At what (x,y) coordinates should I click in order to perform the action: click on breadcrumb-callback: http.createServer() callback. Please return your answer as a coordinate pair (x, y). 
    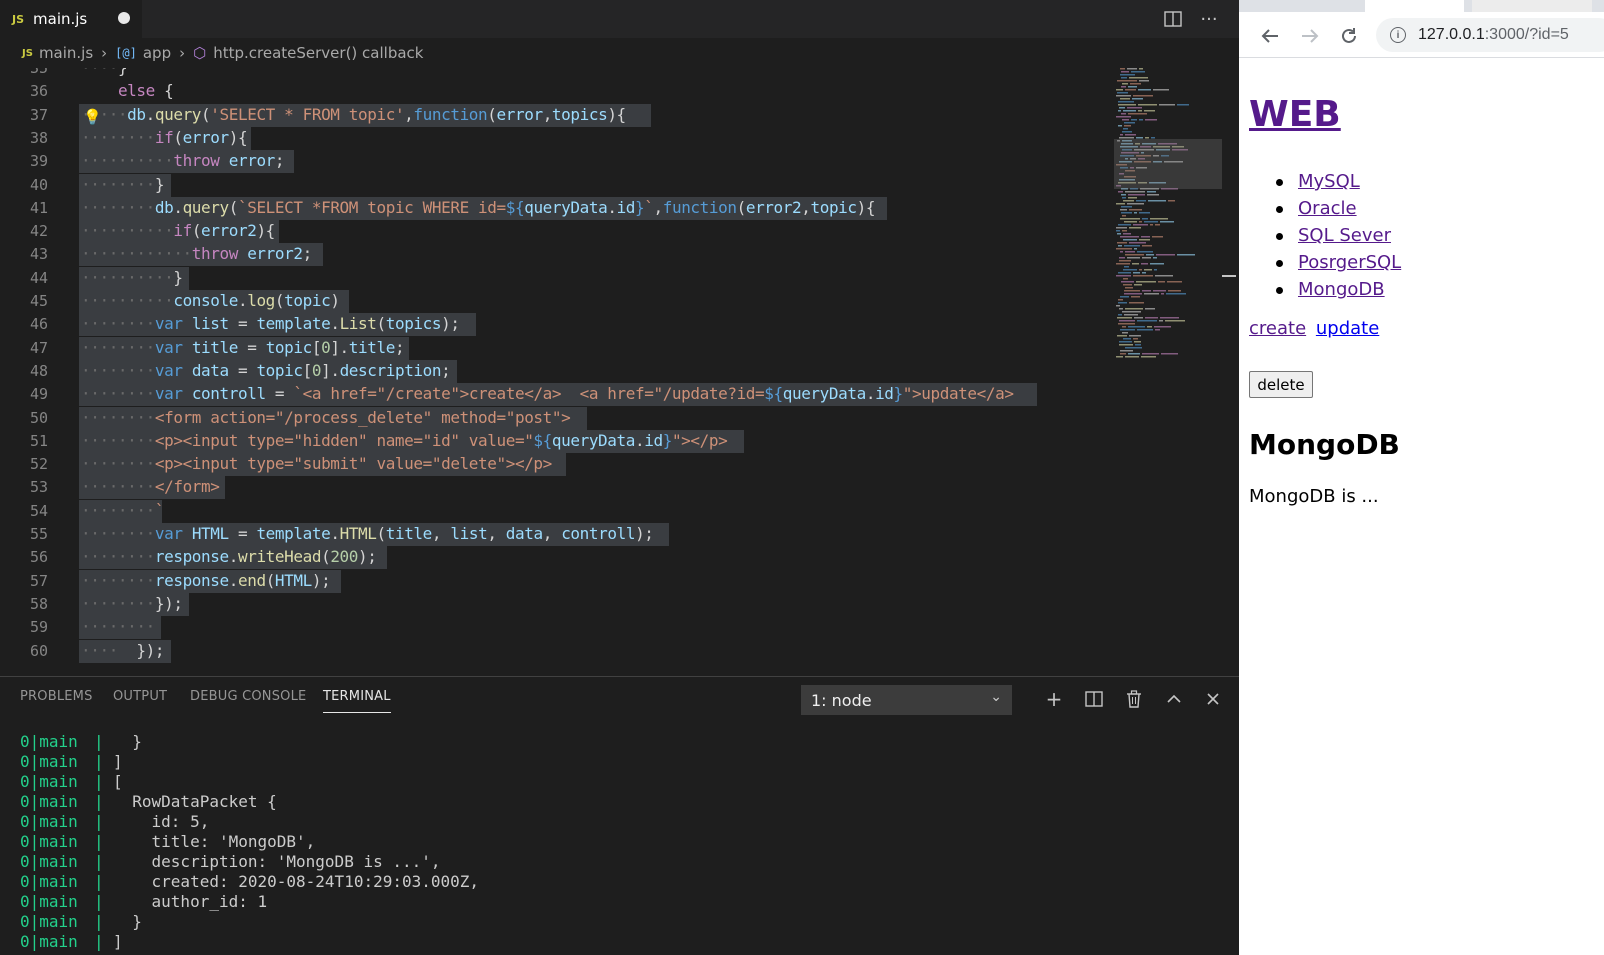
    Looking at the image, I should click on (318, 53).